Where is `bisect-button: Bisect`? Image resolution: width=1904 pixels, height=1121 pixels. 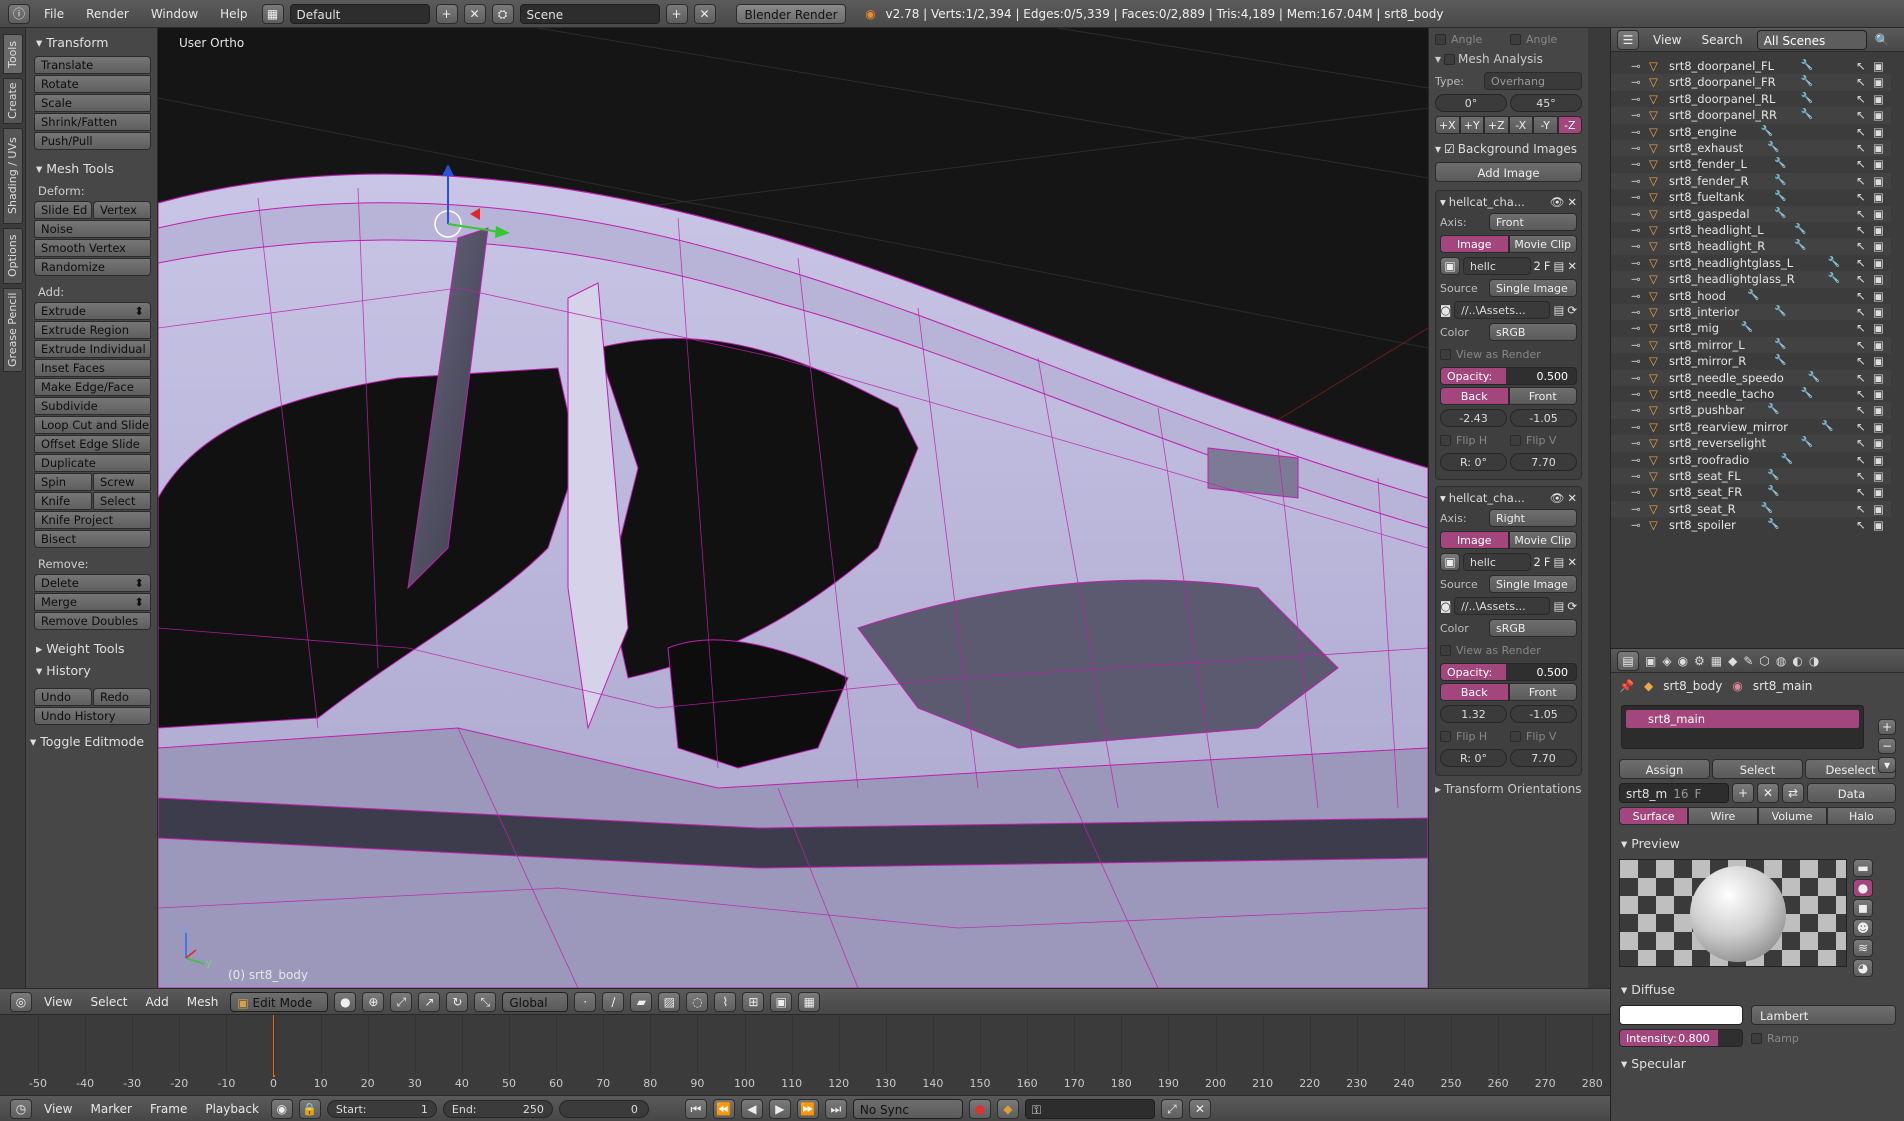 bisect-button: Bisect is located at coordinates (92, 539).